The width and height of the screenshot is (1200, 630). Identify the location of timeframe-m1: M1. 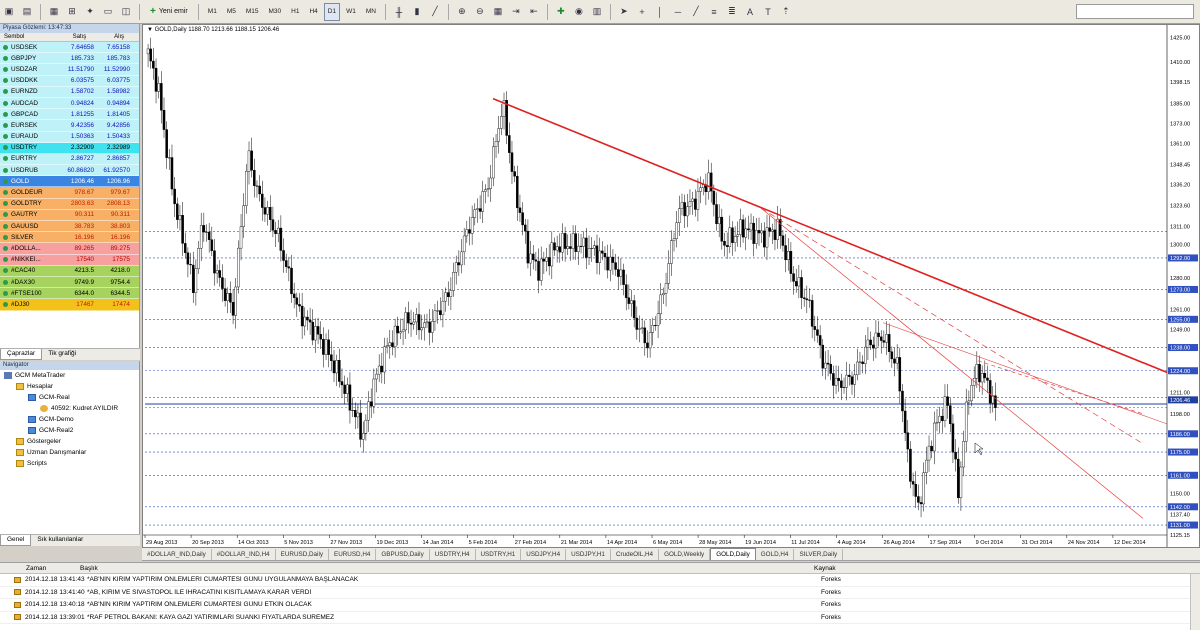
(212, 12).